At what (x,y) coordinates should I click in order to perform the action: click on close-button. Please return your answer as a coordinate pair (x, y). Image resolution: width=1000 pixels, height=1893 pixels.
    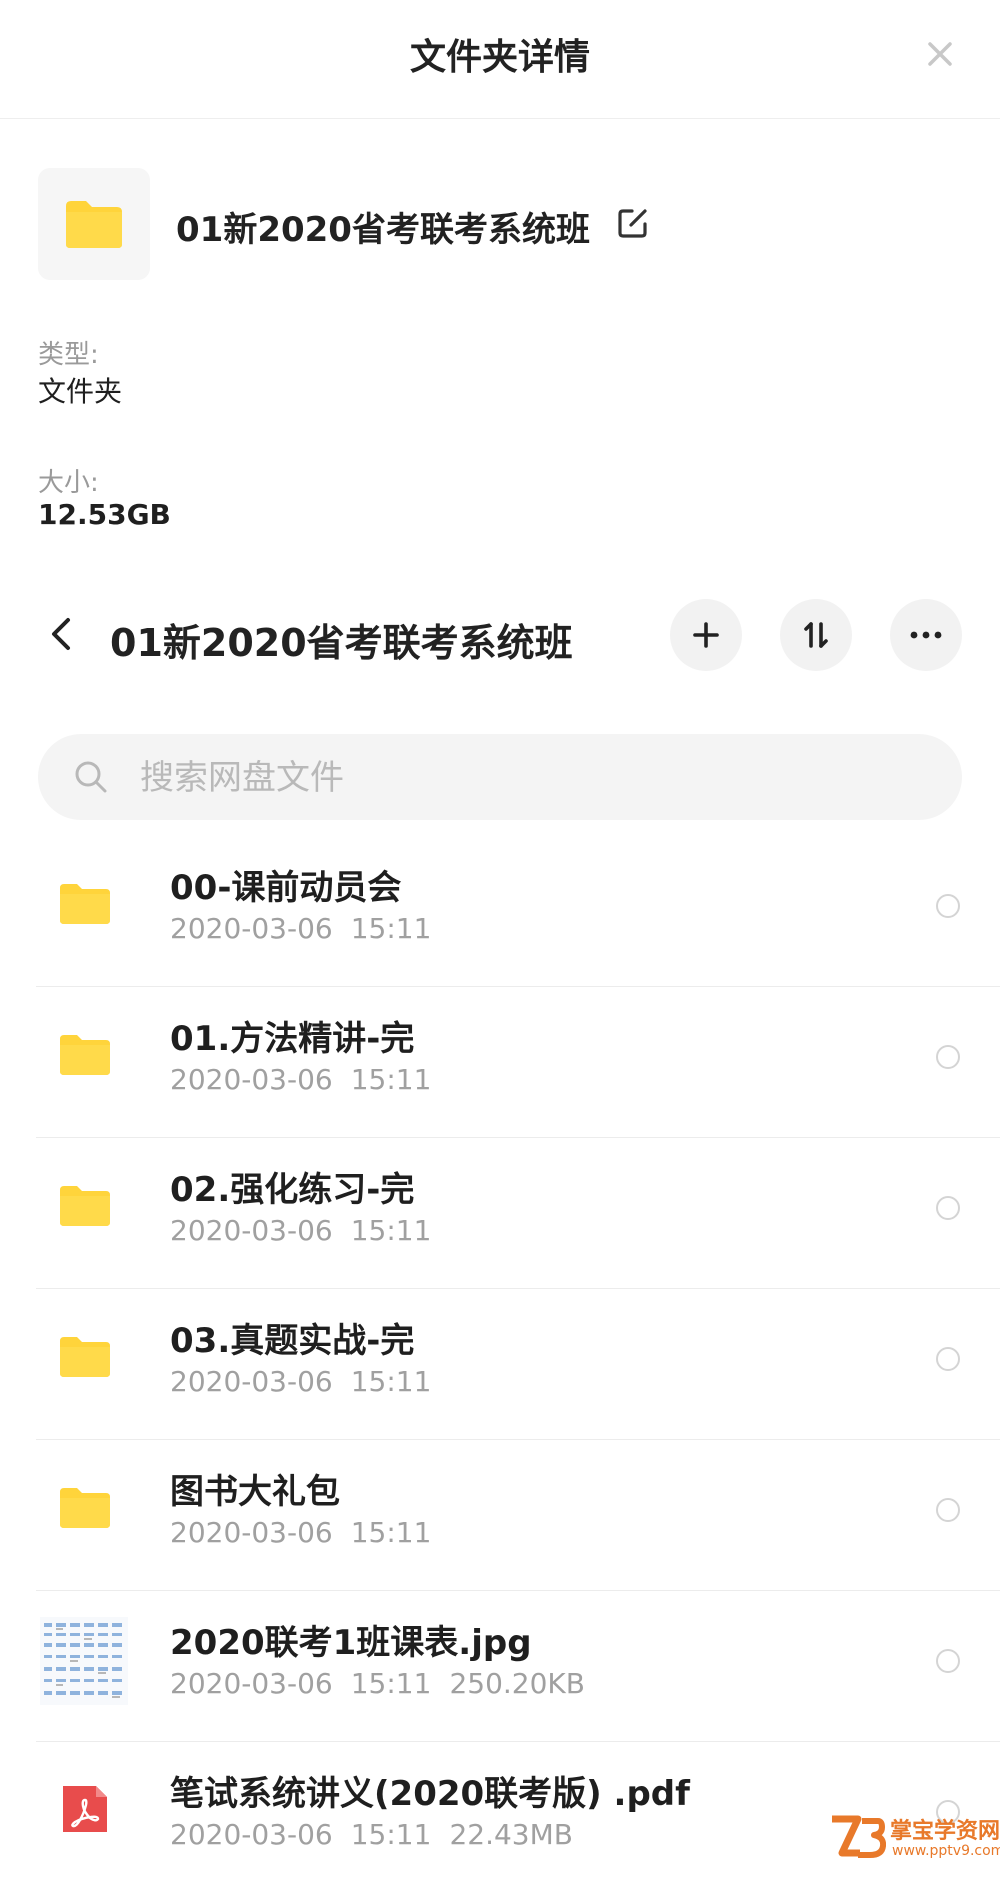
    Looking at the image, I should click on (940, 54).